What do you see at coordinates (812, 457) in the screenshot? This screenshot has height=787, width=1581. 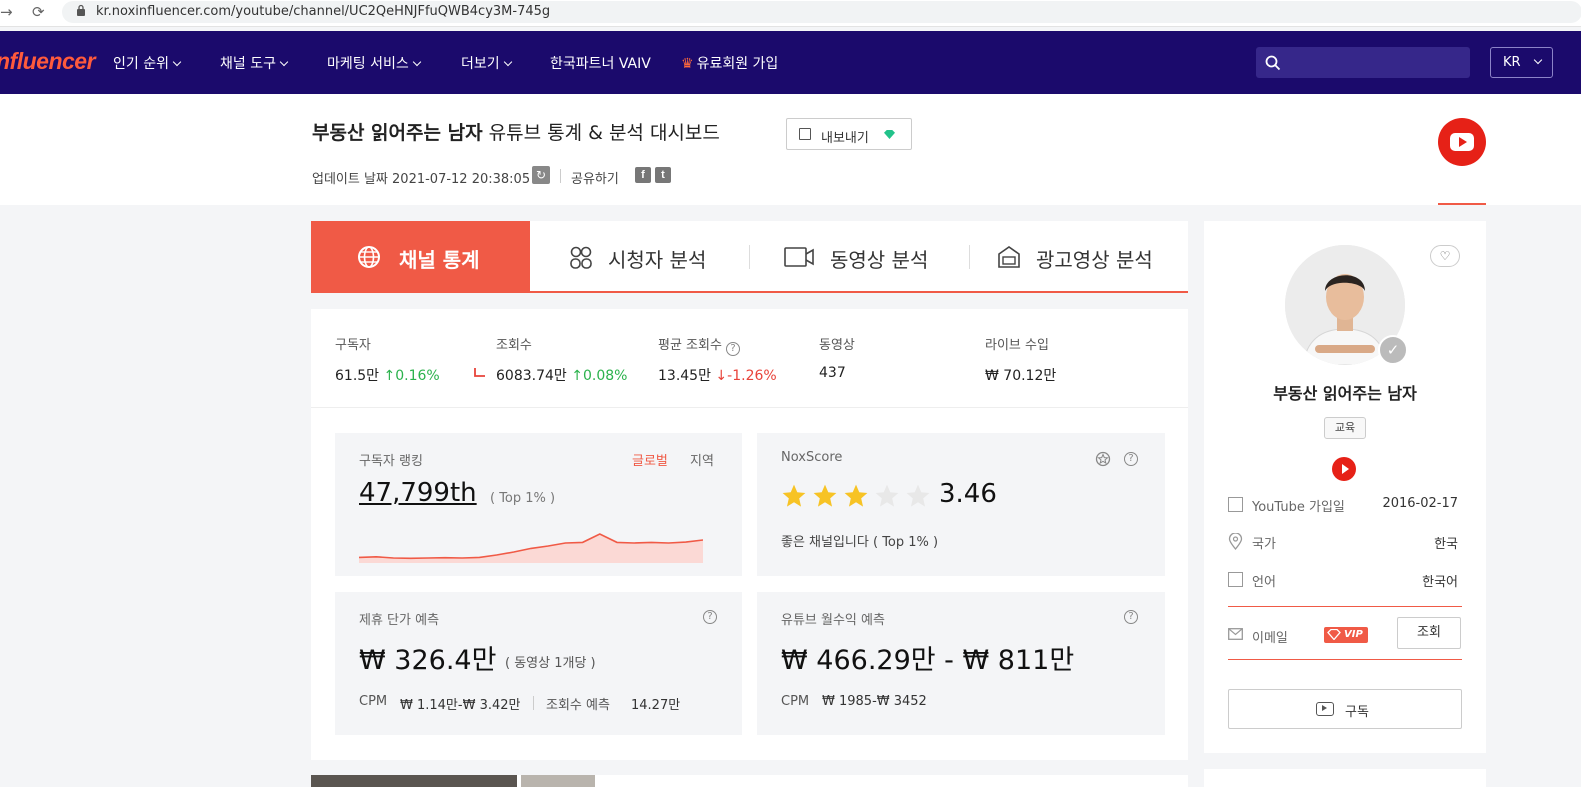 I see `noxscore-label: NoxScore` at bounding box center [812, 457].